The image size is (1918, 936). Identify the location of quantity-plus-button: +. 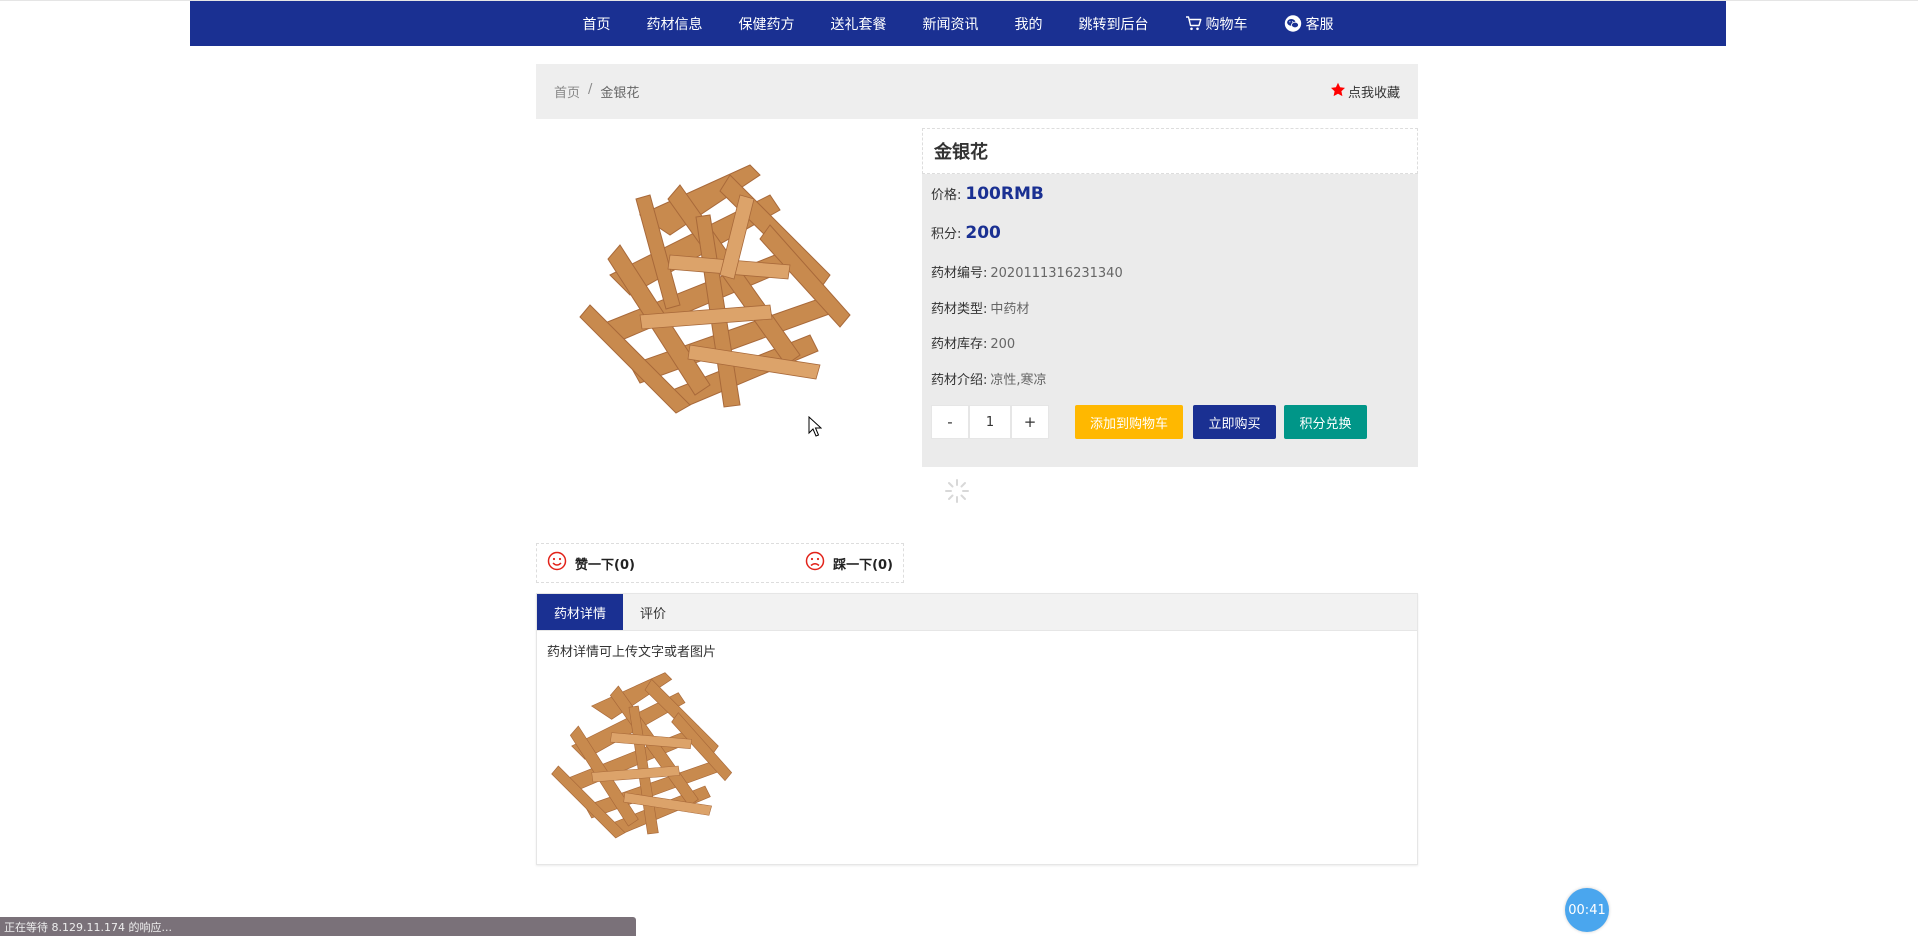
(1030, 422).